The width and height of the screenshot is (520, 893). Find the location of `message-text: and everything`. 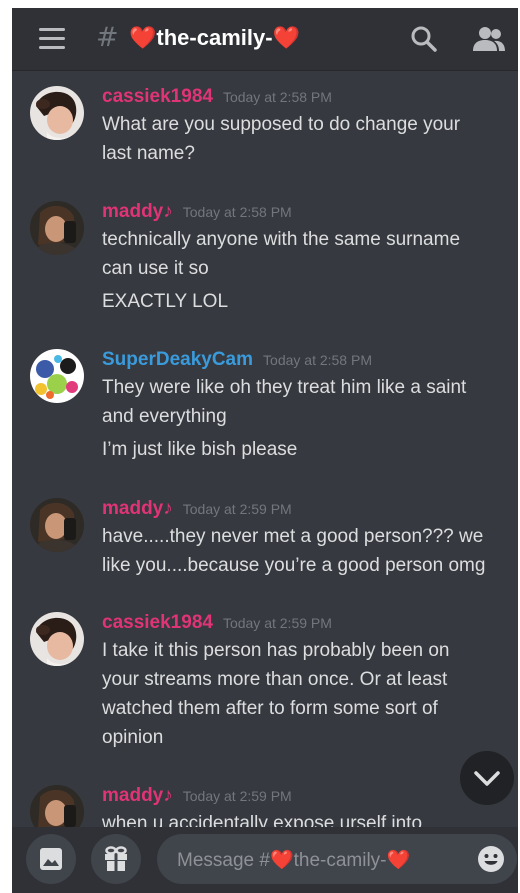

message-text: and everything is located at coordinates (164, 416).